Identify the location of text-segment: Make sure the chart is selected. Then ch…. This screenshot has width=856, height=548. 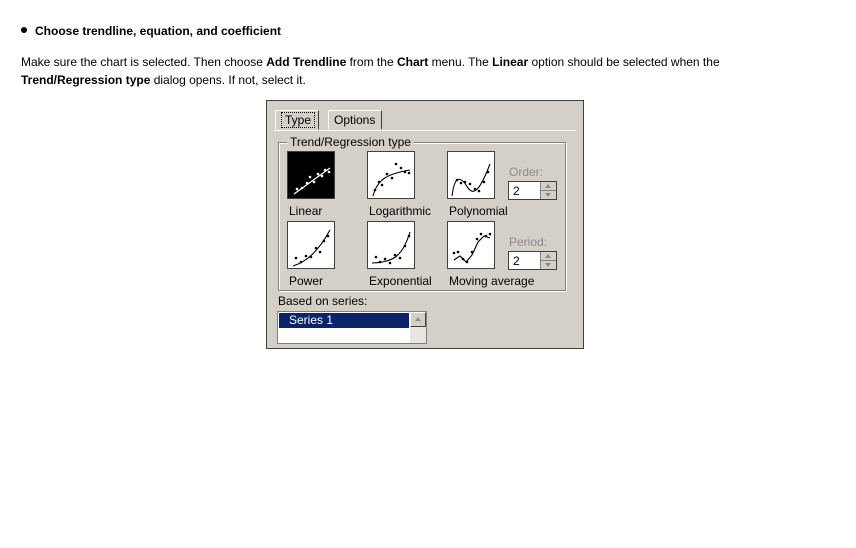
(144, 62).